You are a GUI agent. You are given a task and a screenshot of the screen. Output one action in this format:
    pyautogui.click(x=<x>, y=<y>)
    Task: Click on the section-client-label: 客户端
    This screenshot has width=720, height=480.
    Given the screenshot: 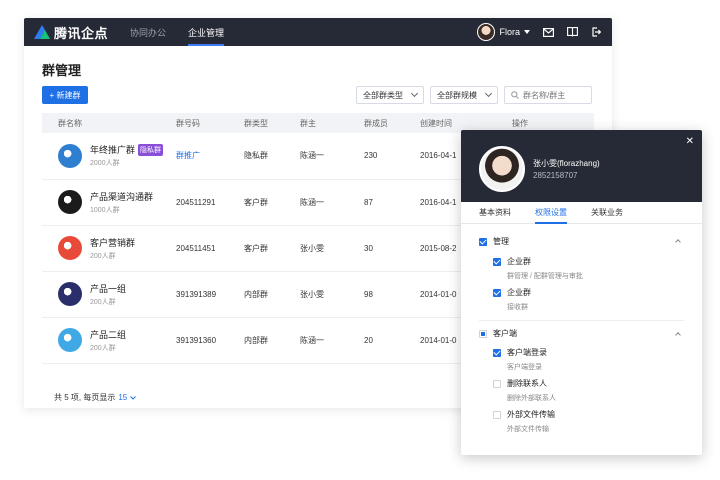 What is the action you would take?
    pyautogui.click(x=505, y=333)
    